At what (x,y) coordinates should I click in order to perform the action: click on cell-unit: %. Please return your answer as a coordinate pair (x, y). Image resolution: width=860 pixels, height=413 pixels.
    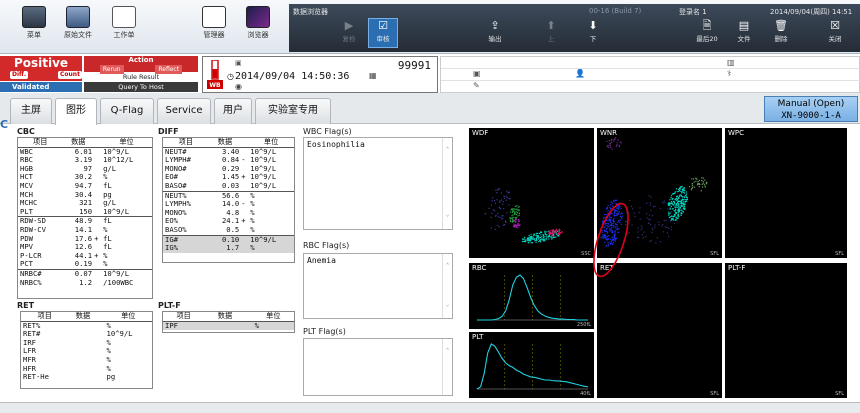
    Looking at the image, I should click on (105, 255).